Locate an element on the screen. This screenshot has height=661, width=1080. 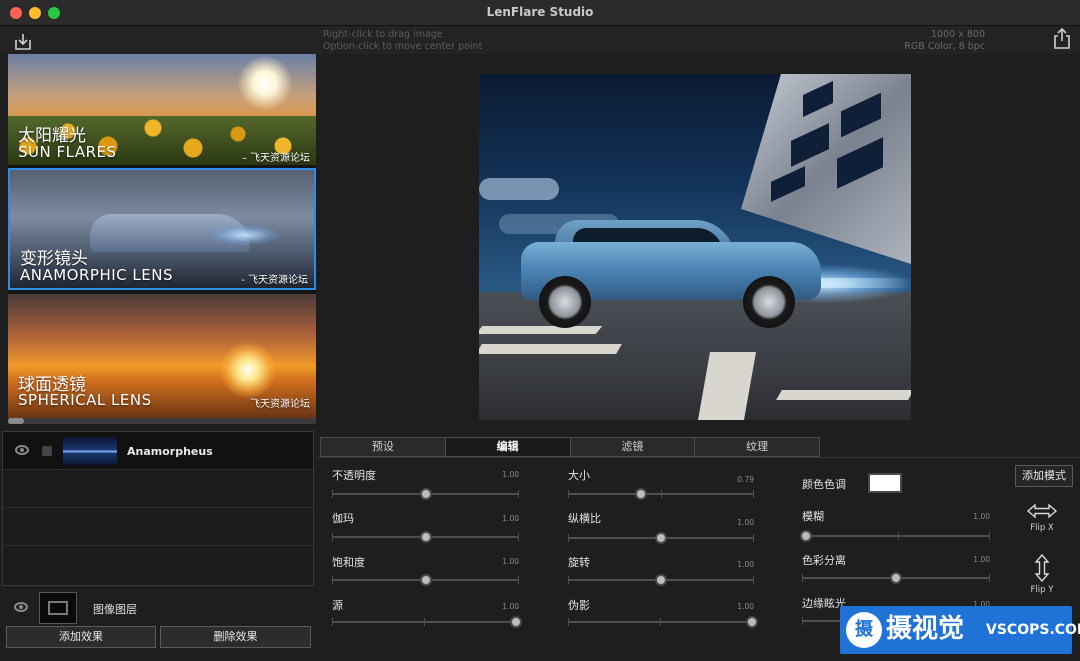
aspect-value: 1.00 is located at coordinates (745, 522).